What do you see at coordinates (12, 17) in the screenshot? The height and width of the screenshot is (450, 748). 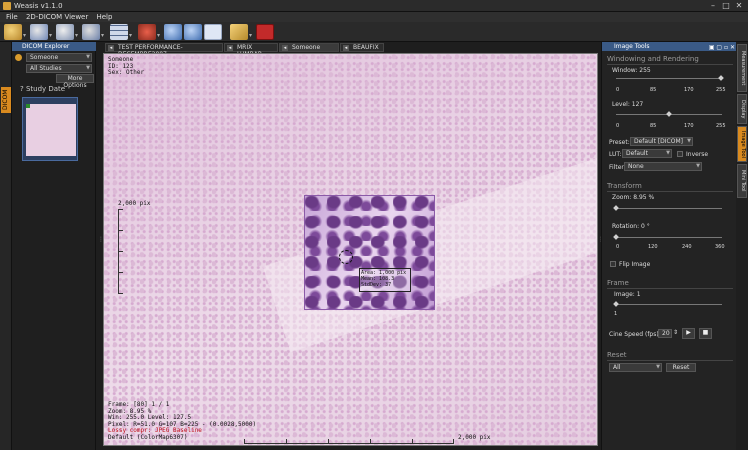 I see `menu-file: File` at bounding box center [12, 17].